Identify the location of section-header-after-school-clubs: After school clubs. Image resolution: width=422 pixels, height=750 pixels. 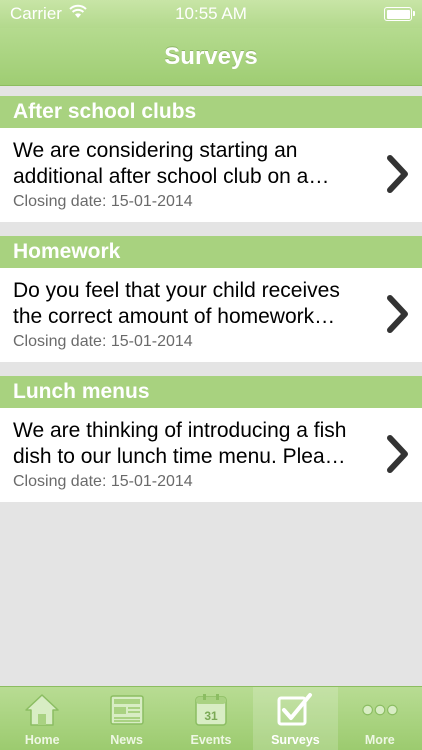
(211, 112).